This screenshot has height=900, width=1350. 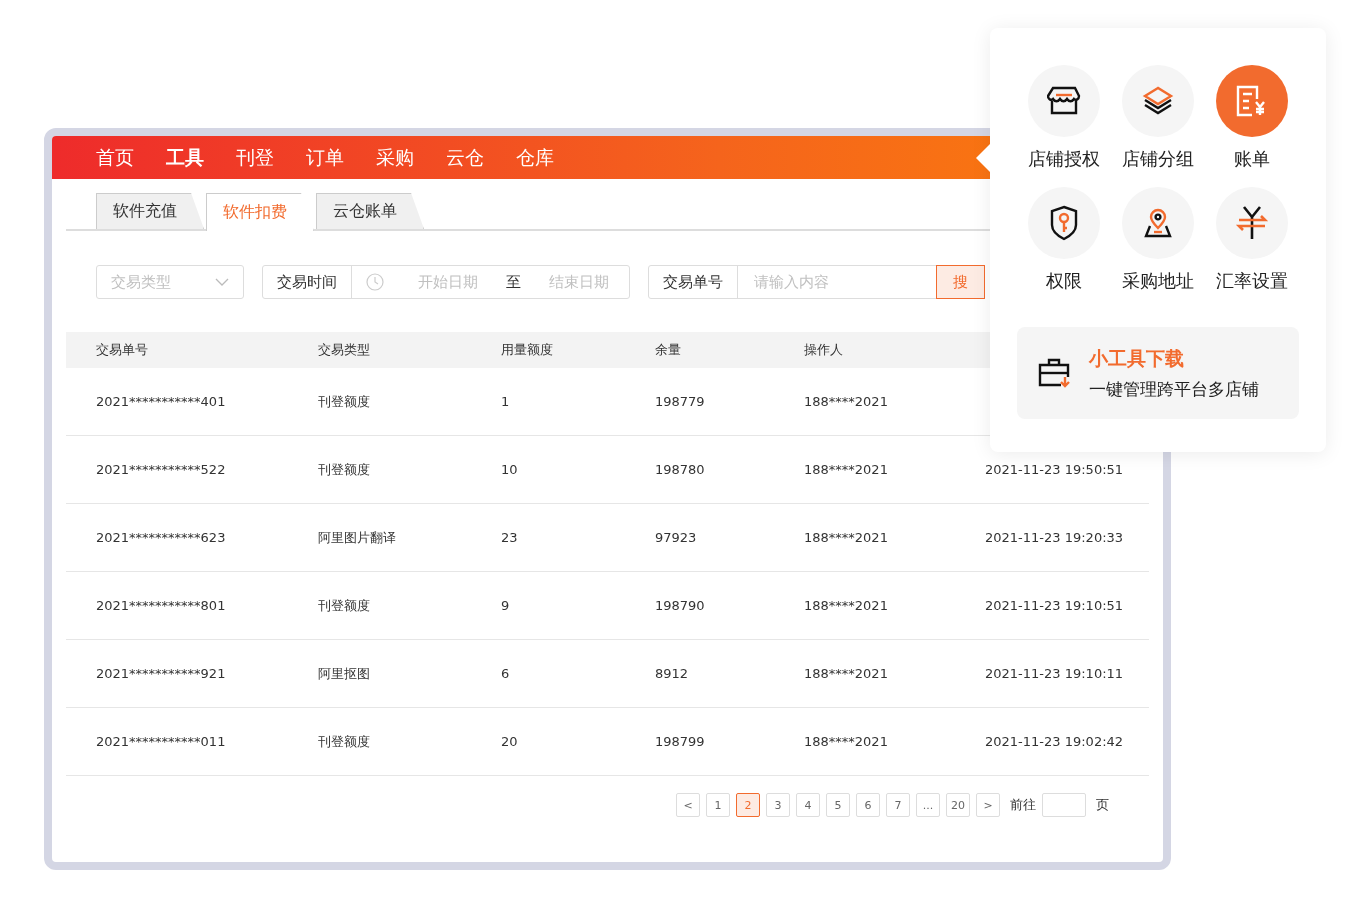 I want to click on store-icon, so click(x=1064, y=101).